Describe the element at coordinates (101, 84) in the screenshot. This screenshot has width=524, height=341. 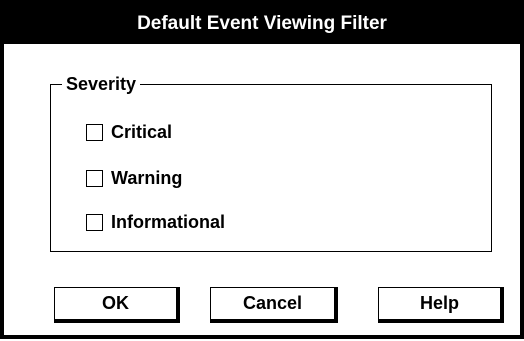
I see `severity-group-label: Severity` at that location.